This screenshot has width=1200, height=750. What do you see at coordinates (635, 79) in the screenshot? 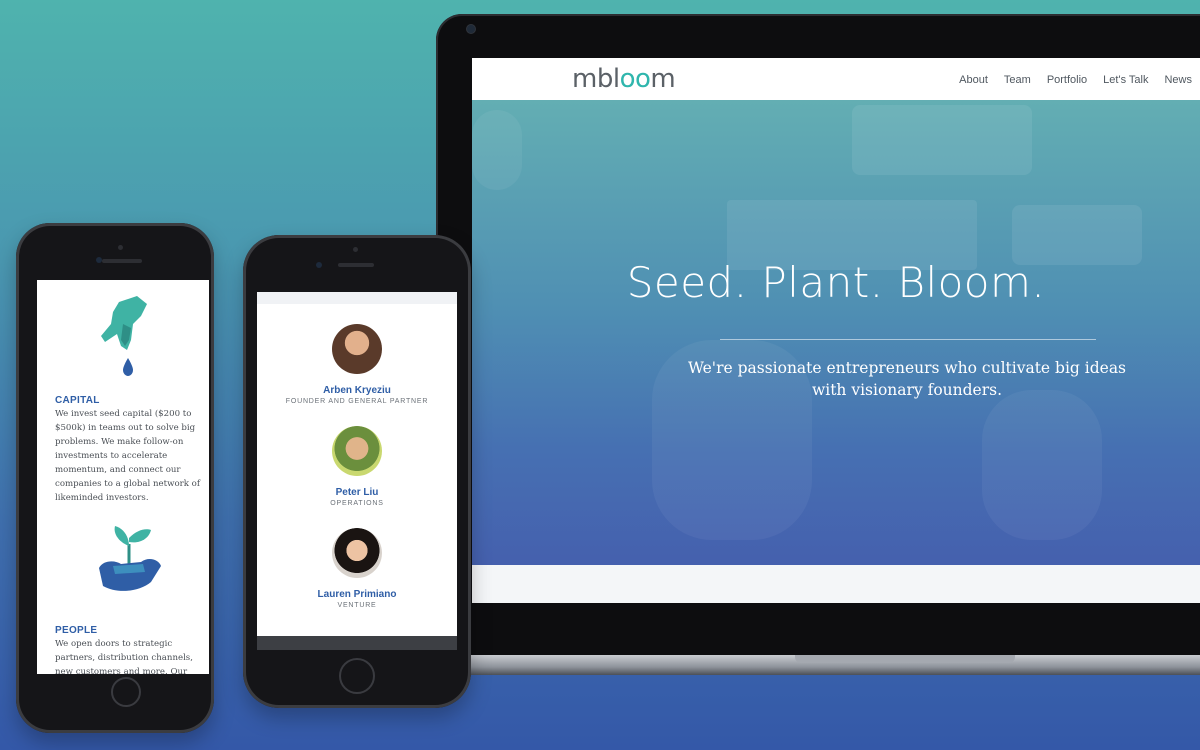
I see `logo-text-oo: oo` at bounding box center [635, 79].